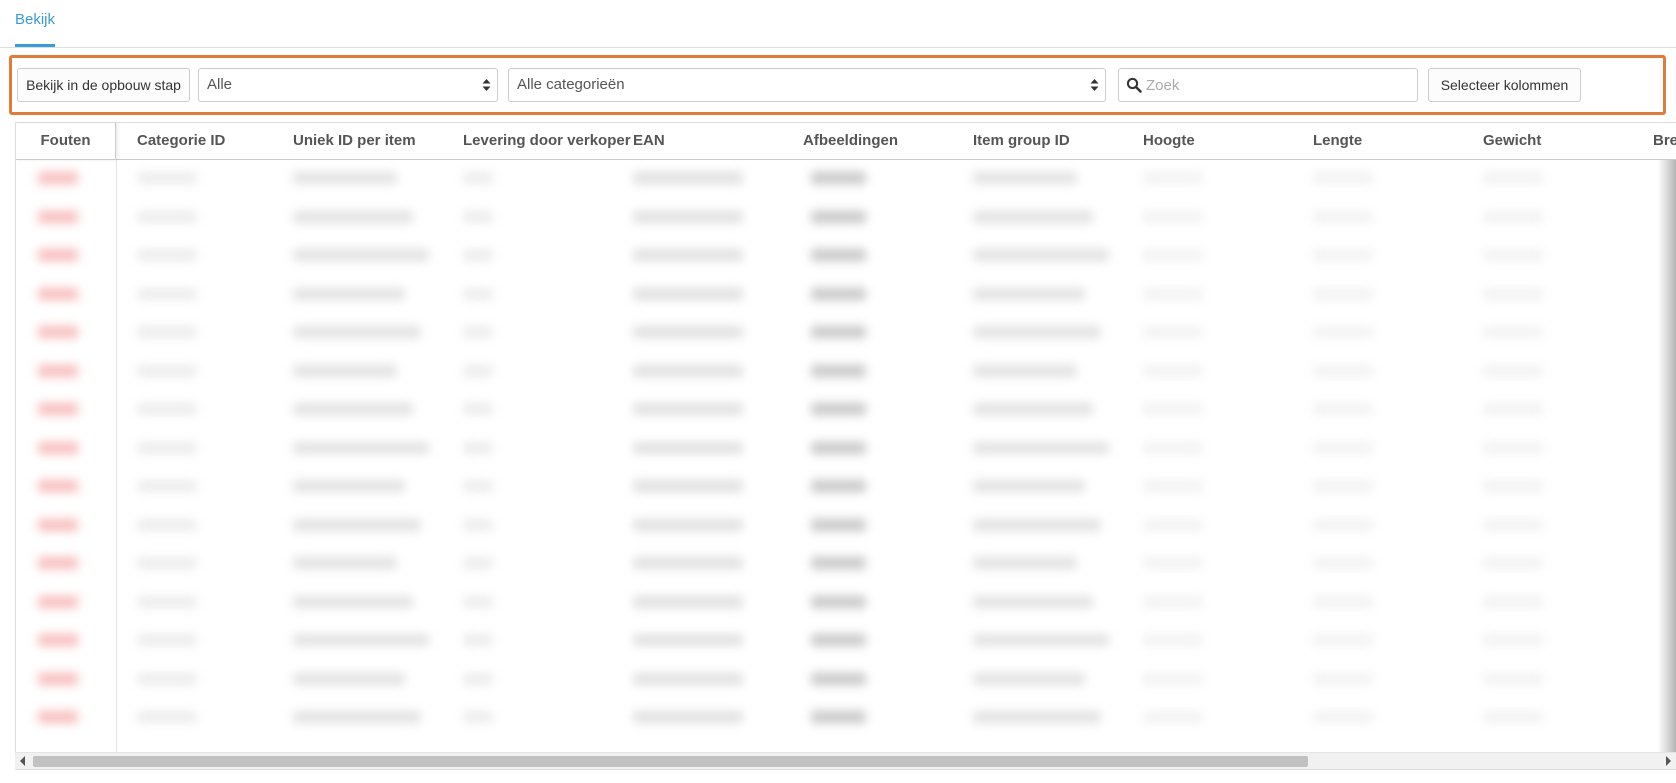  What do you see at coordinates (670, 761) in the screenshot?
I see `scrollbar-thumb` at bounding box center [670, 761].